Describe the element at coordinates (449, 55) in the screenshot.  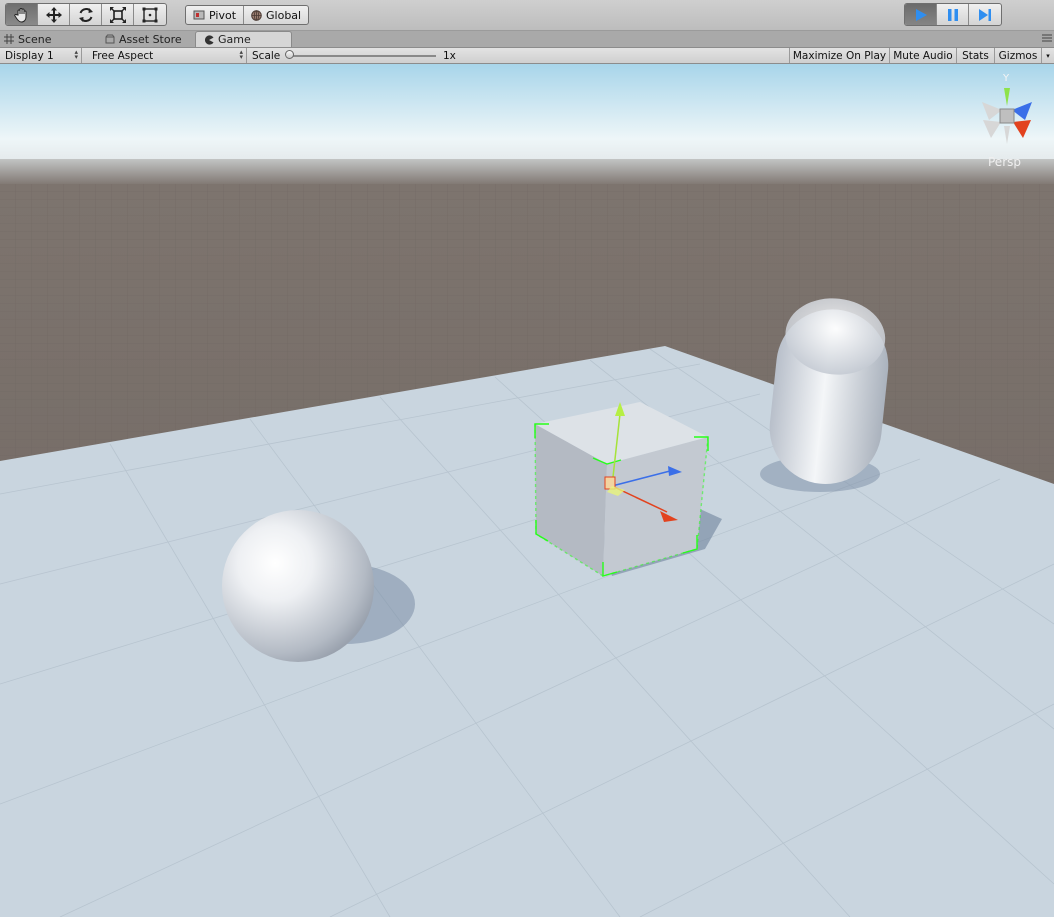
I see `scale-value: 1x` at that location.